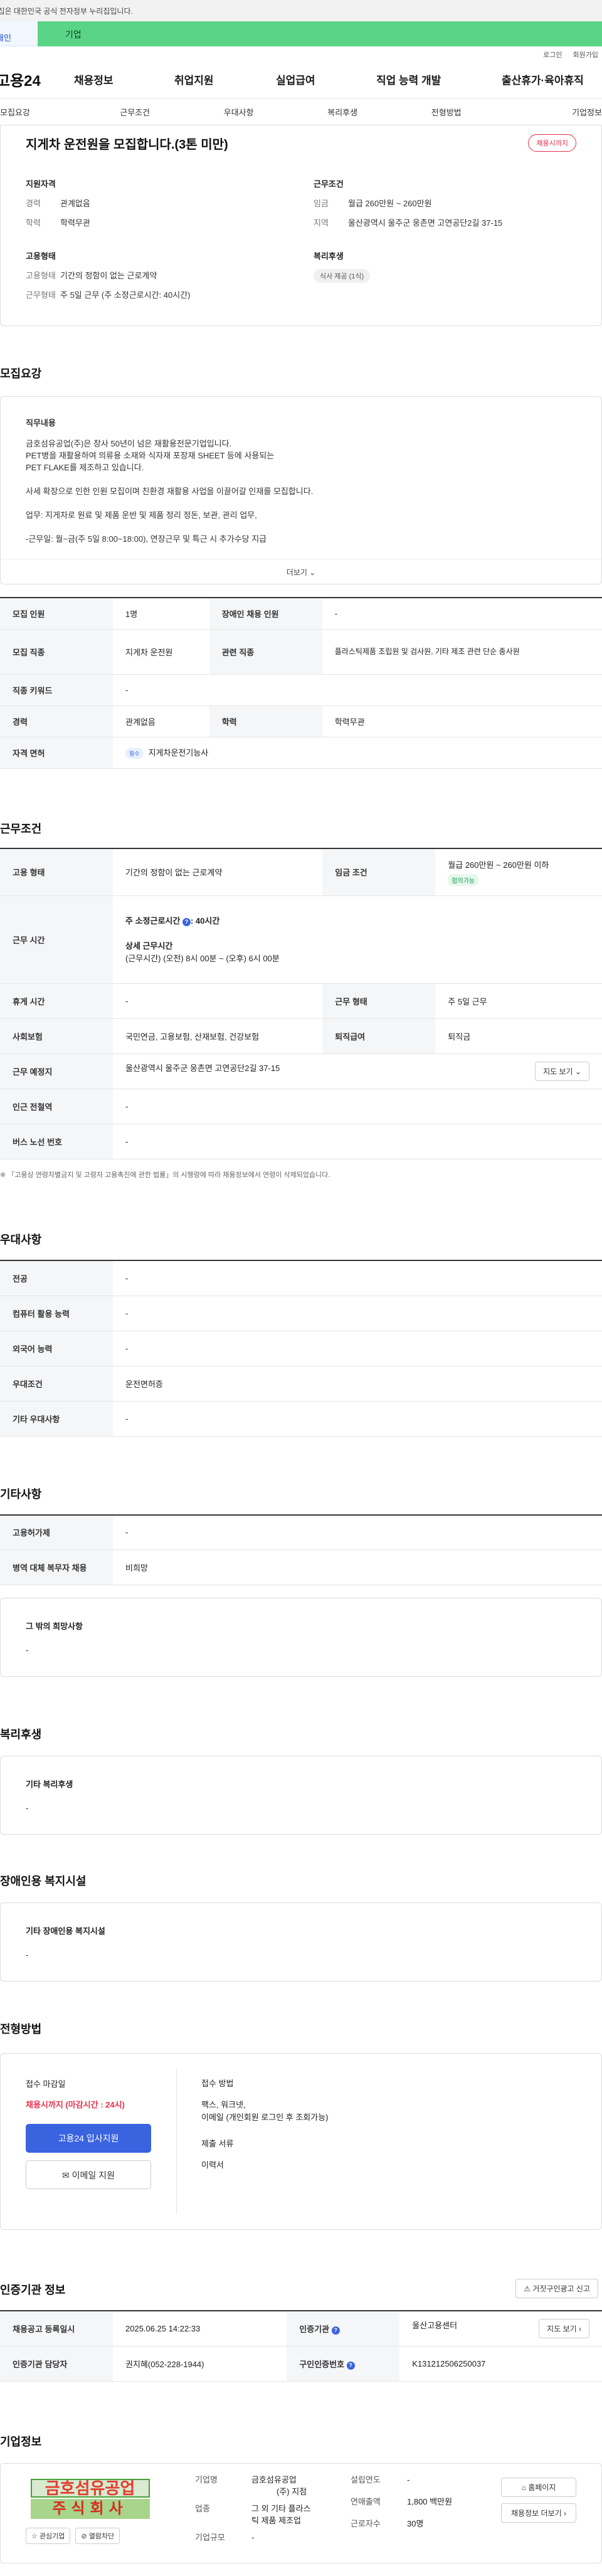  What do you see at coordinates (357, 1532) in the screenshot?
I see `cell-value: -` at bounding box center [357, 1532].